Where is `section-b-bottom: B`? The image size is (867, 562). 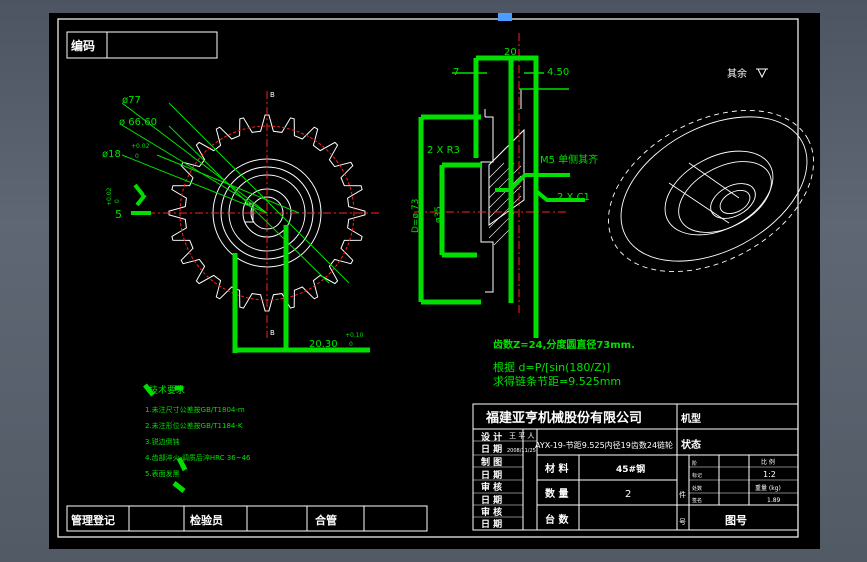 section-b-bottom: B is located at coordinates (272, 333).